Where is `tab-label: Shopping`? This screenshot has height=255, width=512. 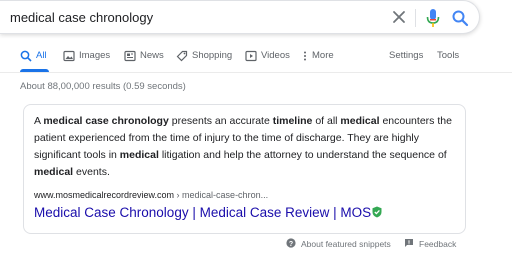
tab-label: Shopping is located at coordinates (212, 55).